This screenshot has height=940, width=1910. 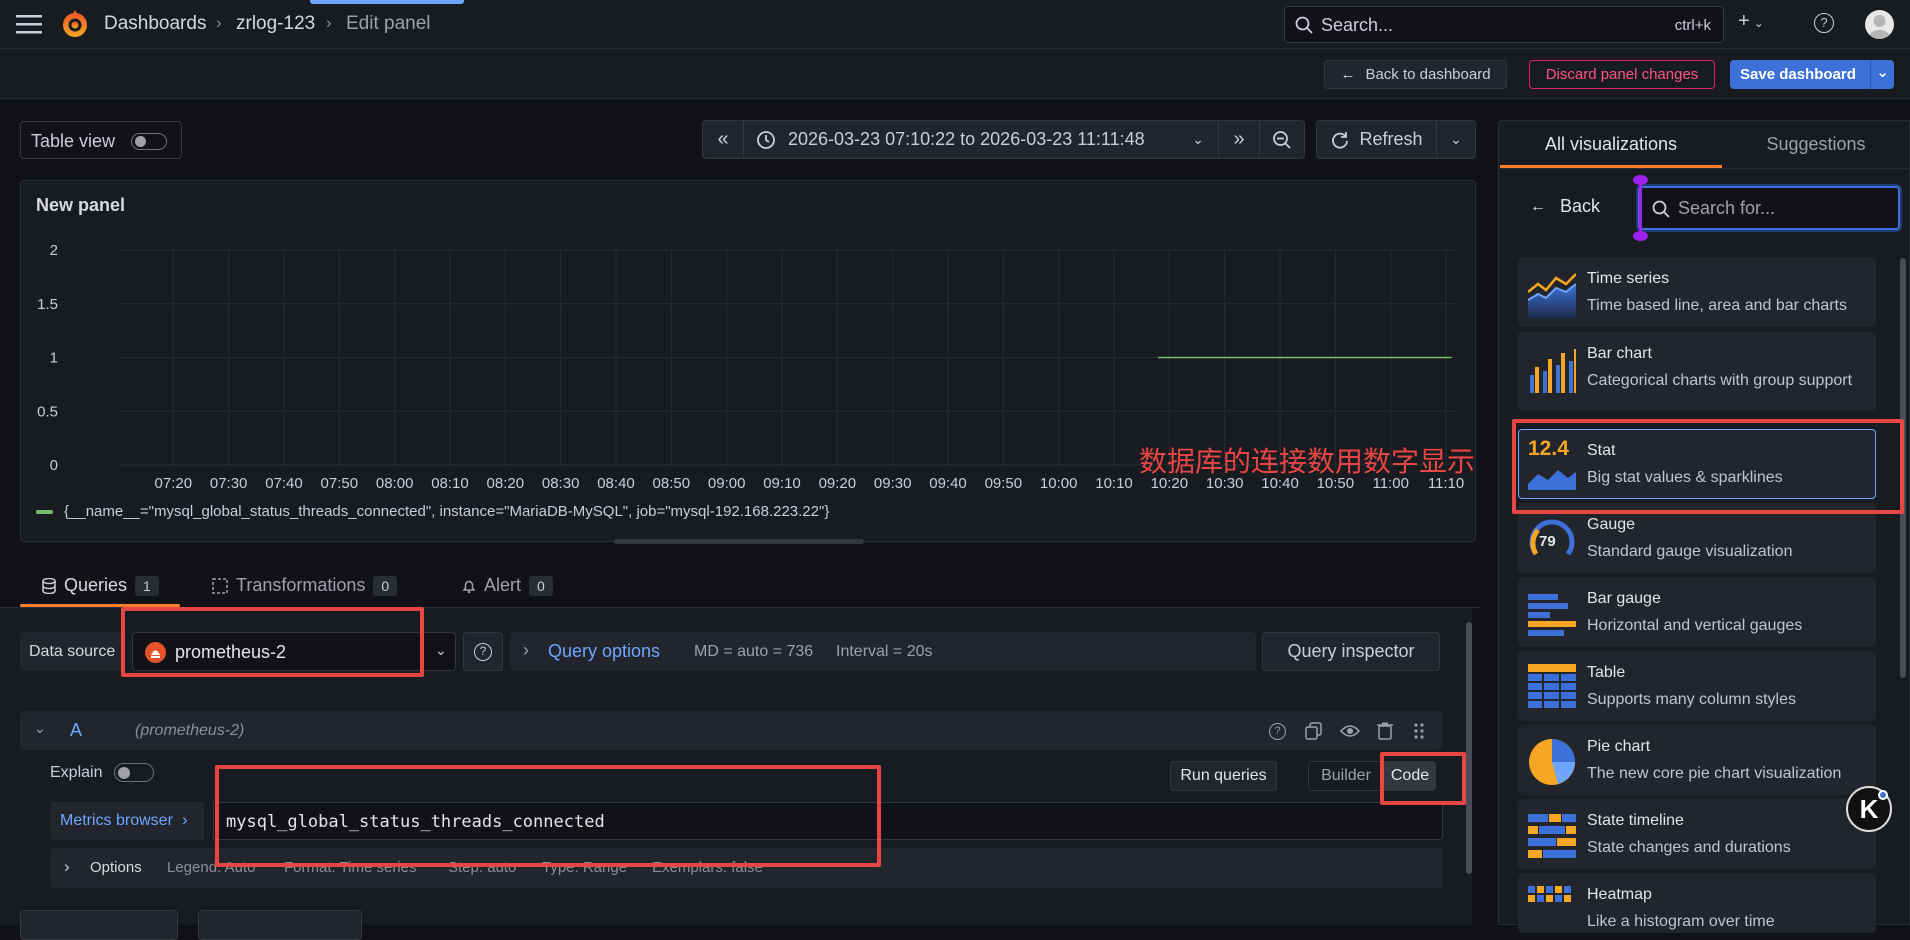 What do you see at coordinates (1419, 733) in the screenshot?
I see `drag-handle-icon` at bounding box center [1419, 733].